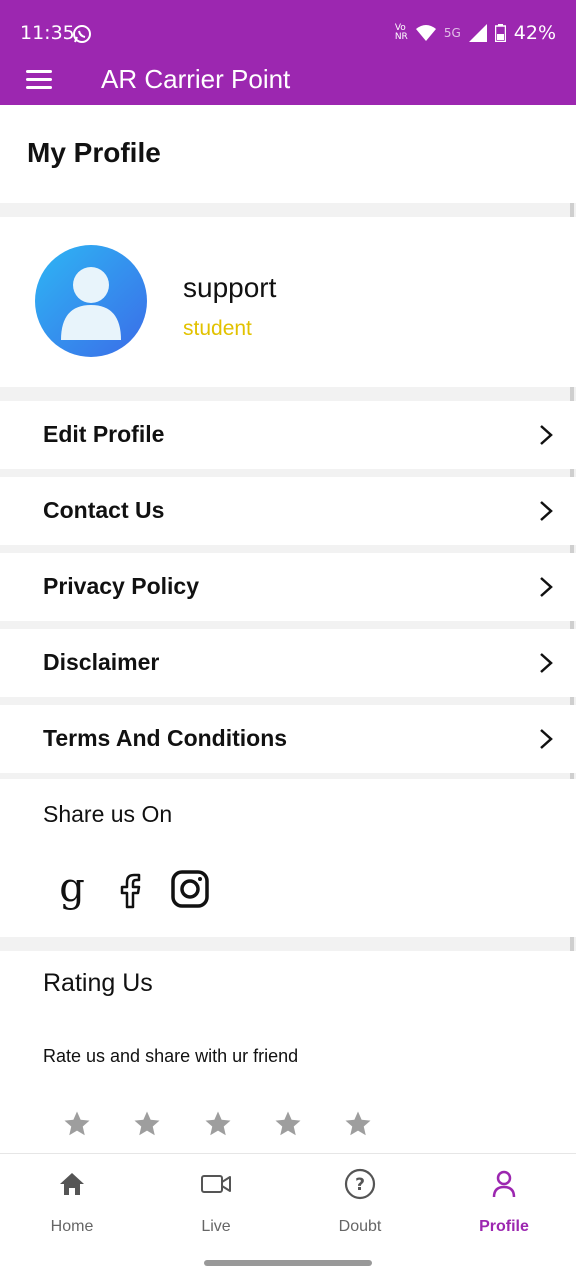 The width and height of the screenshot is (576, 1281). I want to click on status-bar: 11:35 Vo NR 5G 42%, so click(288, 30).